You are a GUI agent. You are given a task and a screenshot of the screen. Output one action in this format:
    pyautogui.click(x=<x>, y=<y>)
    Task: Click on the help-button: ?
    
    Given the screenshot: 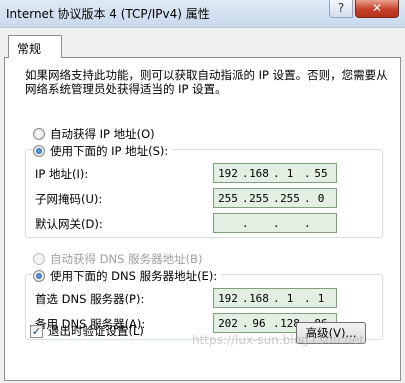 What is the action you would take?
    pyautogui.click(x=341, y=9)
    